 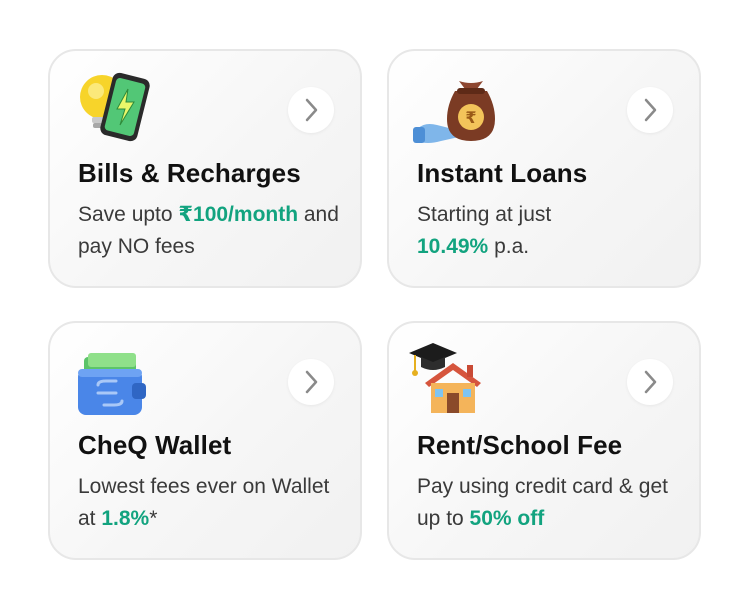 I want to click on highlight-text: 50% off, so click(x=507, y=518).